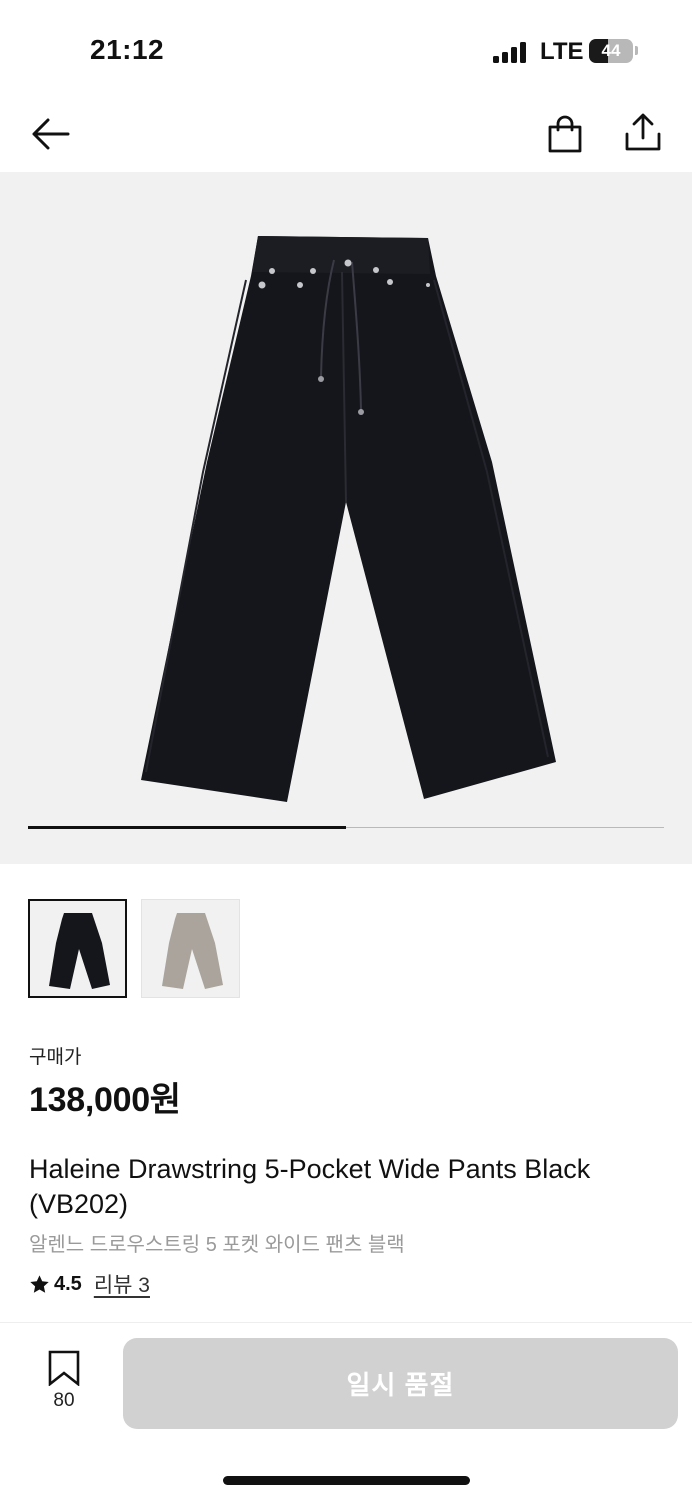  What do you see at coordinates (636, 50) in the screenshot?
I see `battery-cap` at bounding box center [636, 50].